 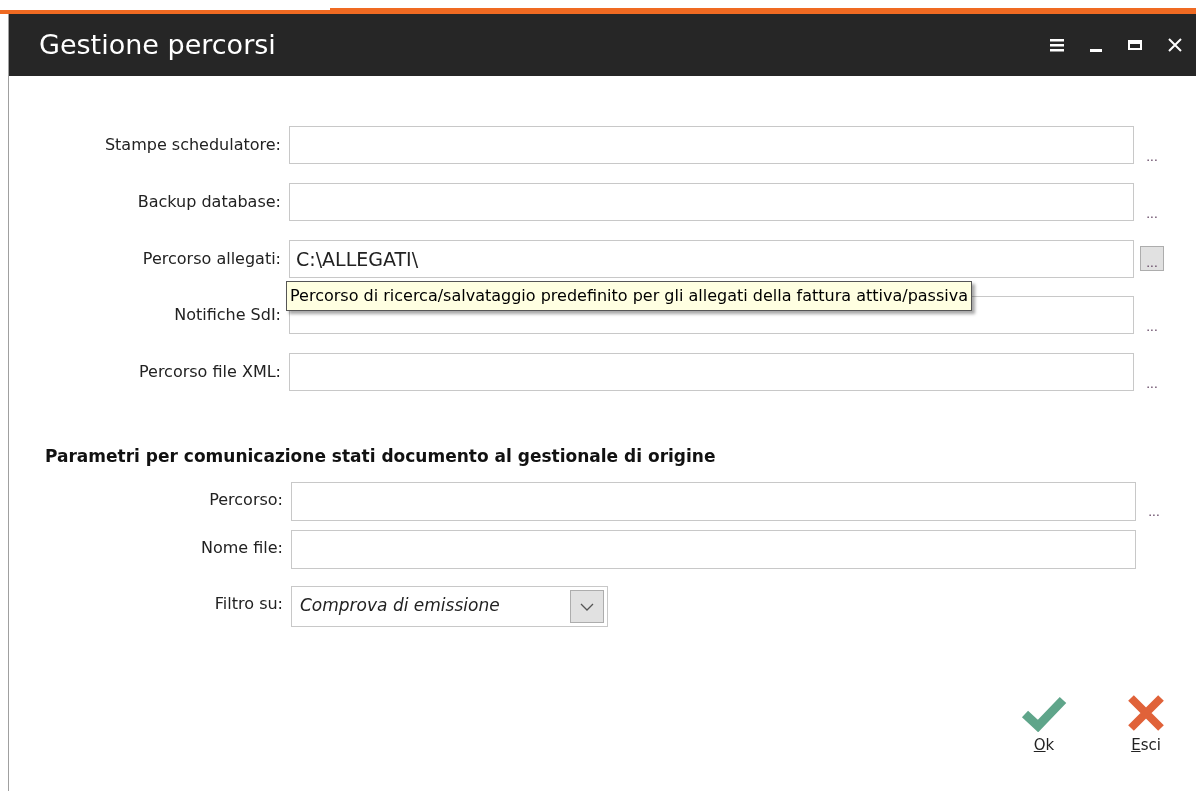 I want to click on close-icon, so click(x=1175, y=45).